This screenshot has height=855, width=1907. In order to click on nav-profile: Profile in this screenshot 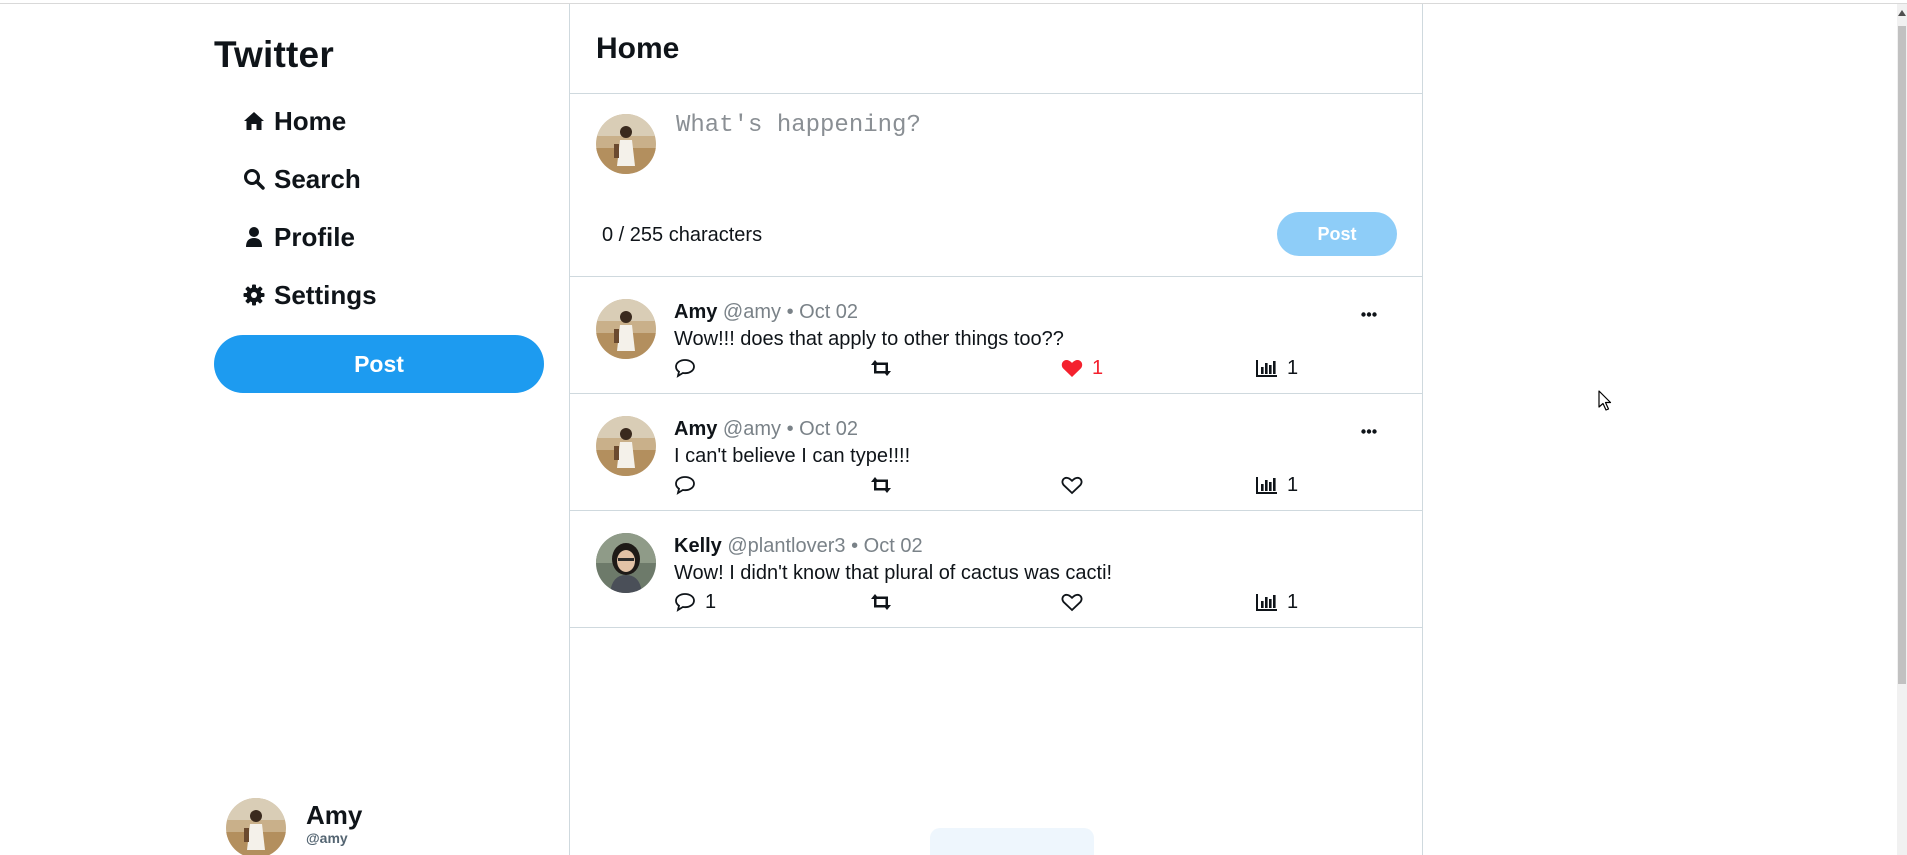, I will do `click(298, 237)`.